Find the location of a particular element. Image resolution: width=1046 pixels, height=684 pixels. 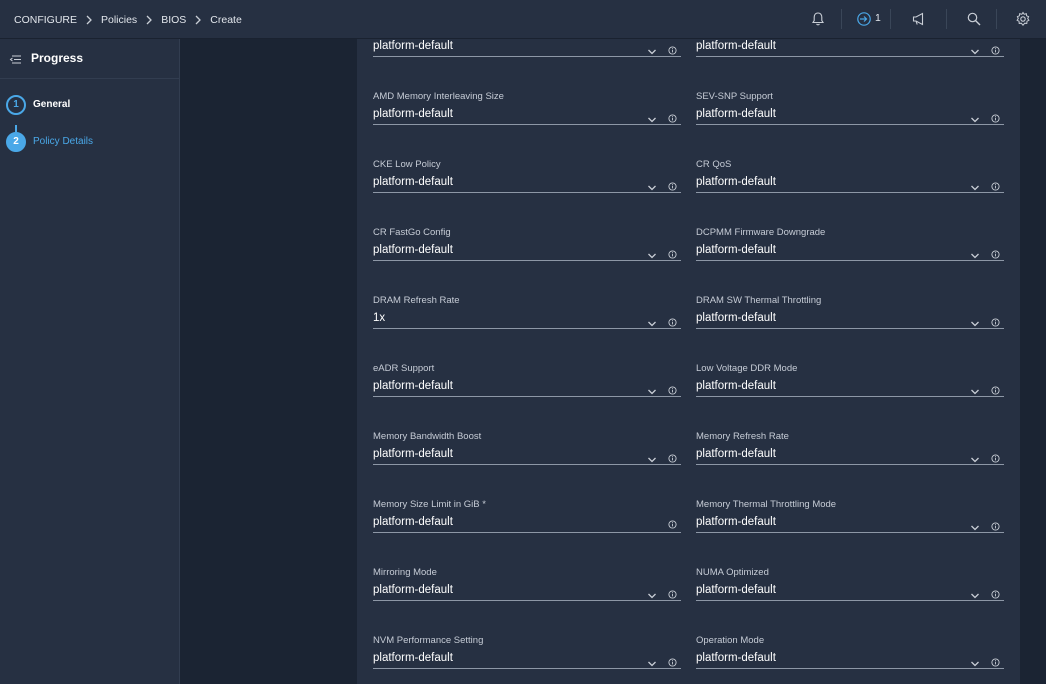

form-field: SEV-SNP Support platform-default is located at coordinates (850, 111).